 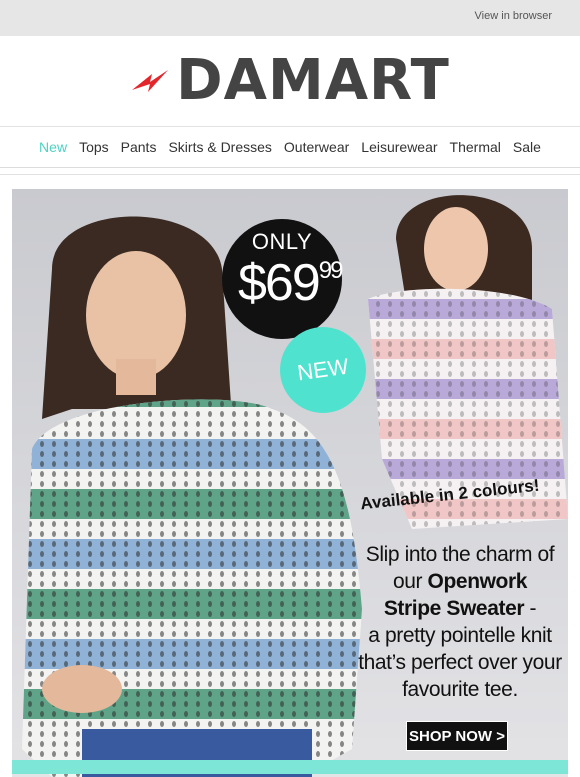 What do you see at coordinates (219, 147) in the screenshot?
I see `nav-item-skirts-dresses: Skirts & Dresses` at bounding box center [219, 147].